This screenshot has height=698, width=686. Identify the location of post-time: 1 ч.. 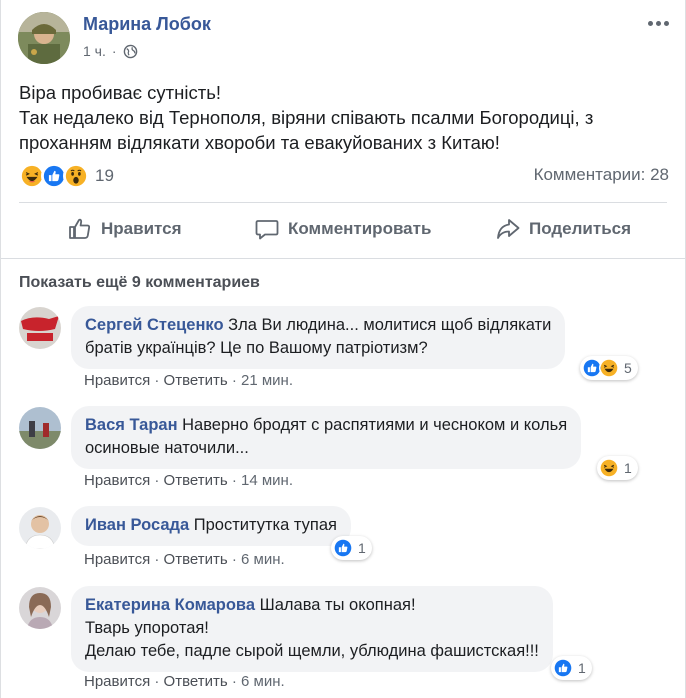
(94, 51).